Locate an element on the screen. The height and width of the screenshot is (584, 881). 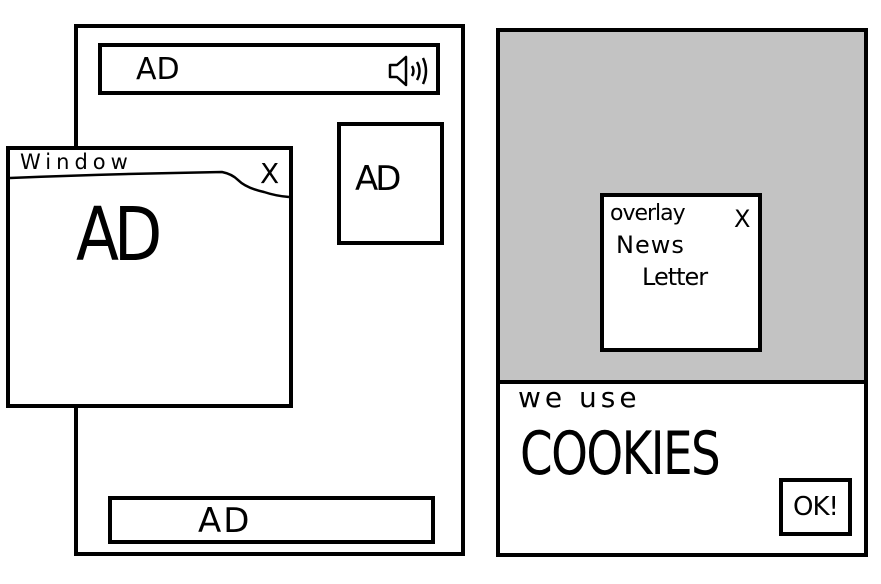
speaker-icon is located at coordinates (408, 73).